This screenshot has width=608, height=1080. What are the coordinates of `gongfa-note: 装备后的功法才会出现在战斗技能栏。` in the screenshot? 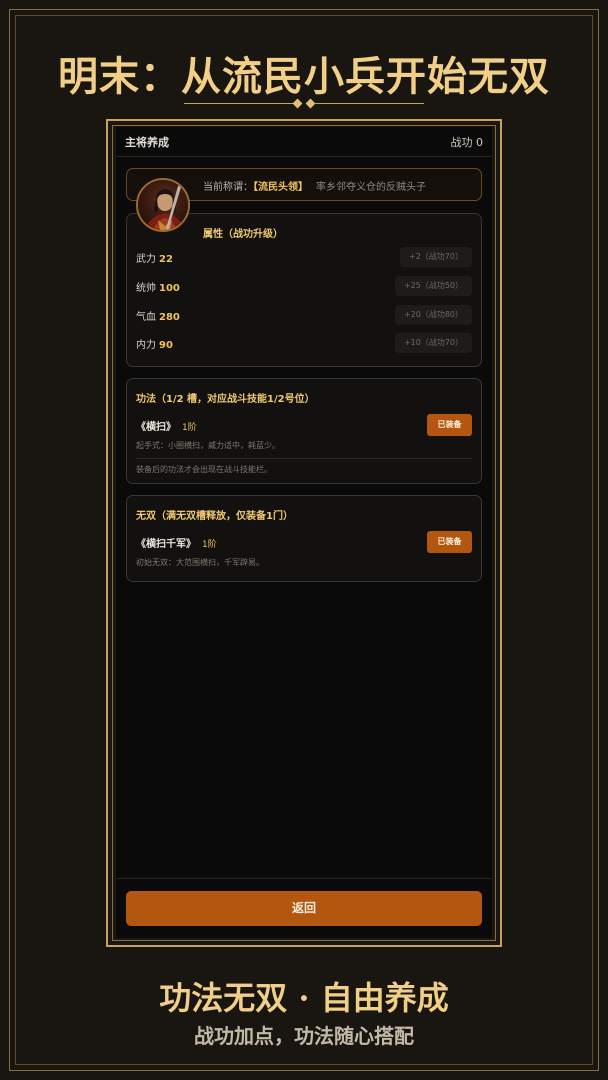 It's located at (204, 469).